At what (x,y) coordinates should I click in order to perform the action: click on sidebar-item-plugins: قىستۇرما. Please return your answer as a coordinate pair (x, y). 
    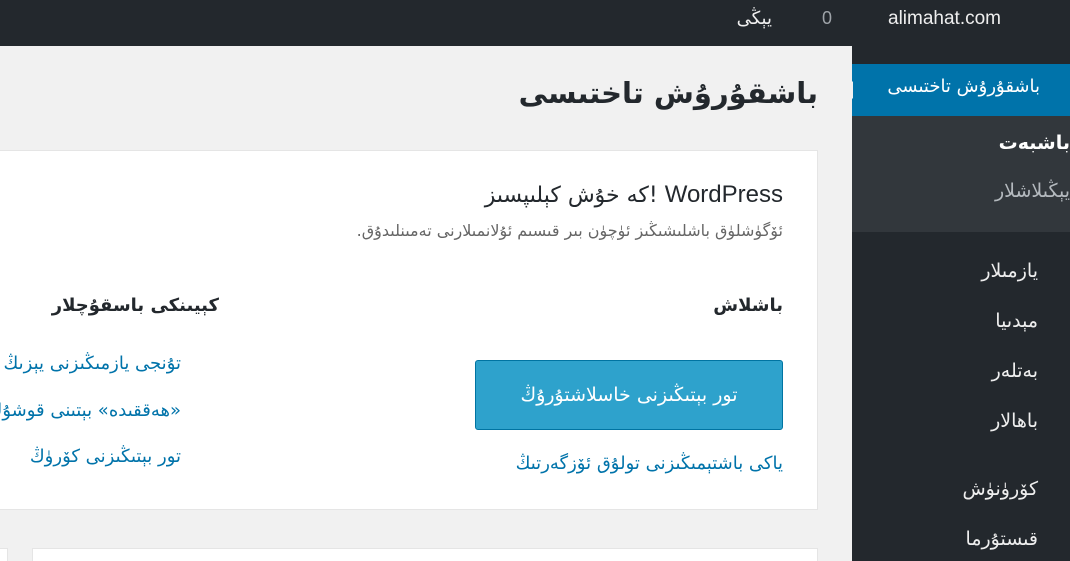
    Looking at the image, I should click on (1002, 539).